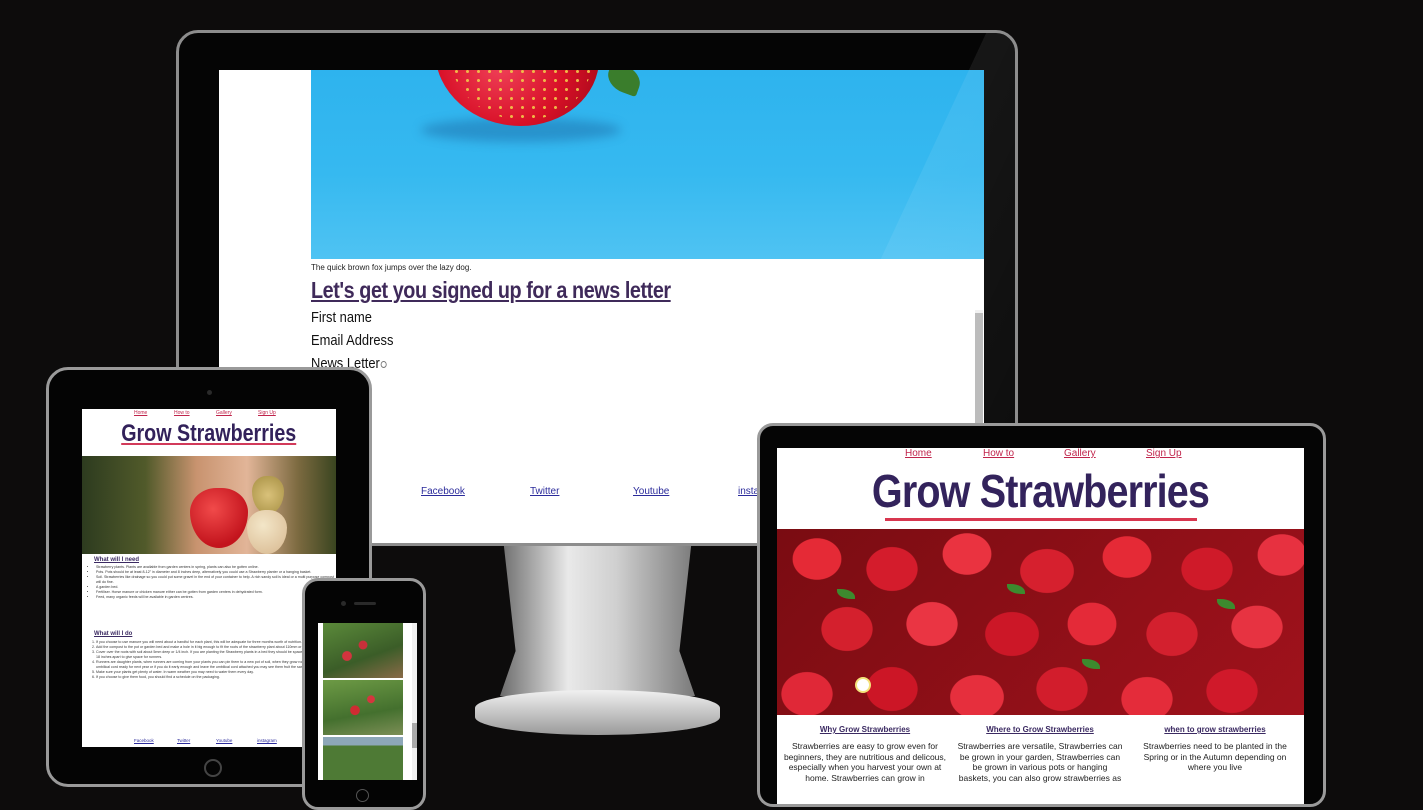 This screenshot has height=810, width=1423. Describe the element at coordinates (383, 364) in the screenshot. I see `newsletter-radio` at that location.